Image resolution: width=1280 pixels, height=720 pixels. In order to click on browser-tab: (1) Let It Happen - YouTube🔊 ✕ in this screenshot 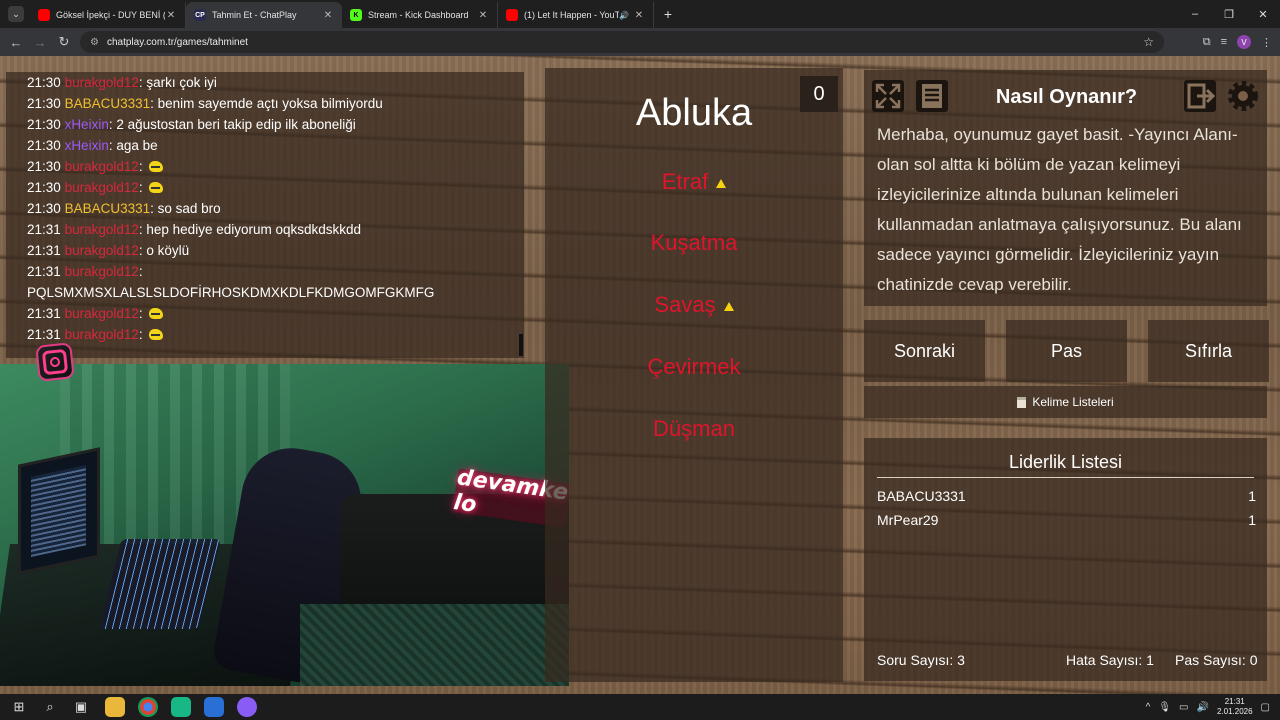, I will do `click(576, 15)`.